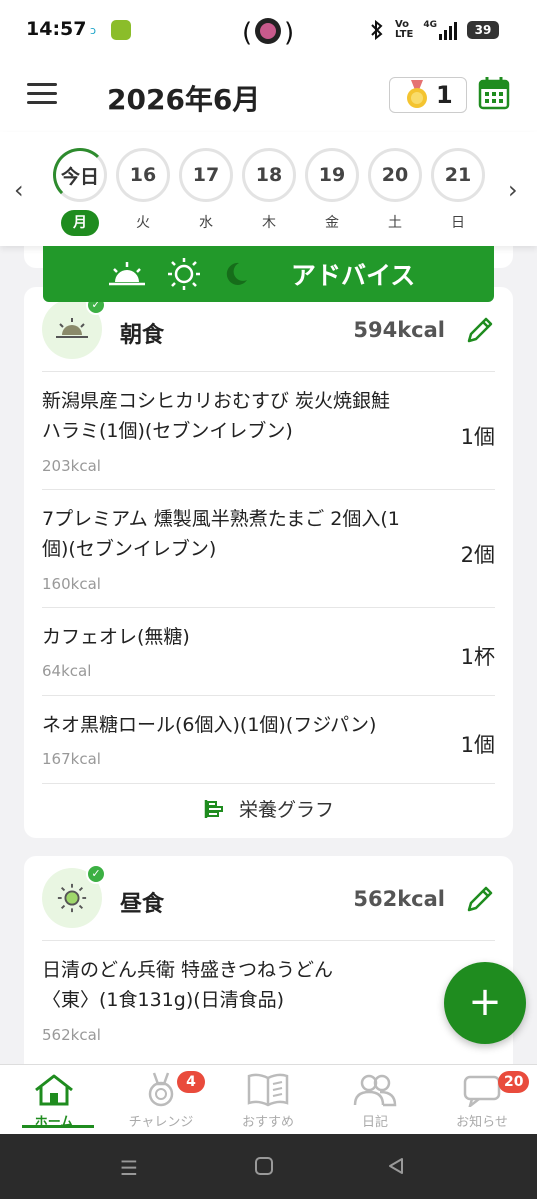  I want to click on food-item: ネオ黒糖ロール(6個入)(1個)(フジパン) 167kcal 1個, so click(268, 739).